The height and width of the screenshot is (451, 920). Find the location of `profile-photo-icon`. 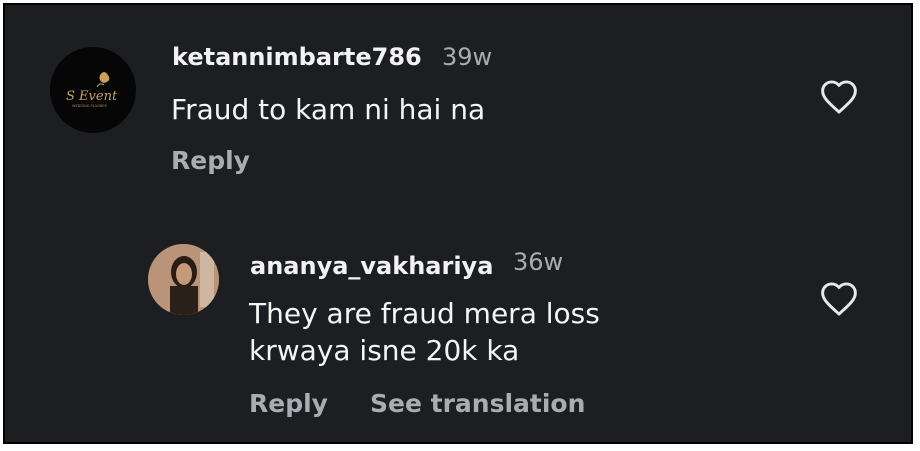

profile-photo-icon is located at coordinates (183, 279).